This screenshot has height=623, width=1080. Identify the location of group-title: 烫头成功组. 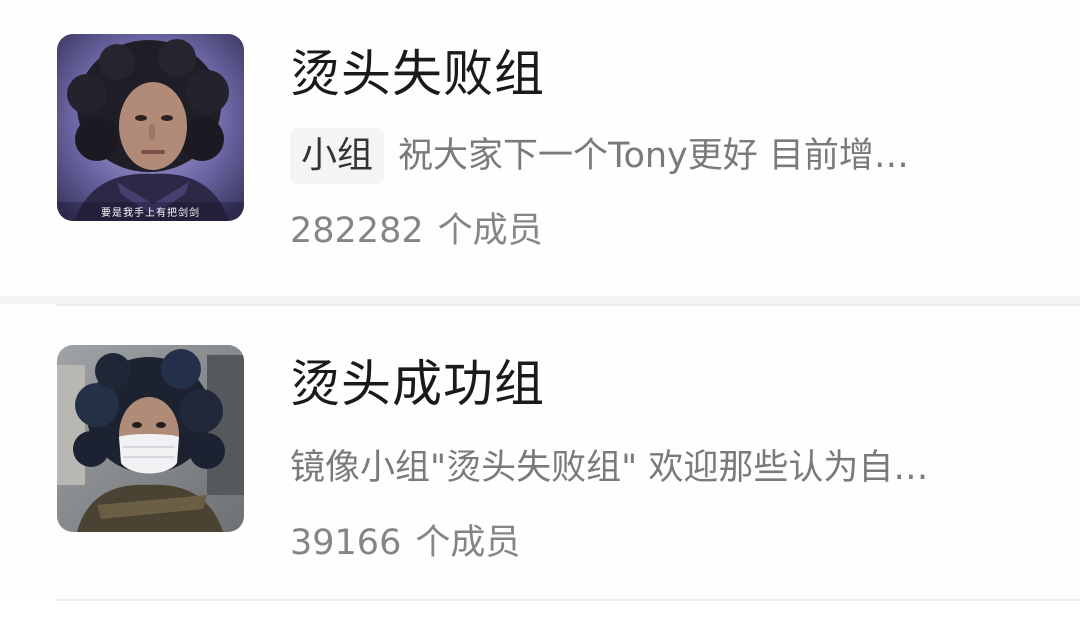
(417, 384).